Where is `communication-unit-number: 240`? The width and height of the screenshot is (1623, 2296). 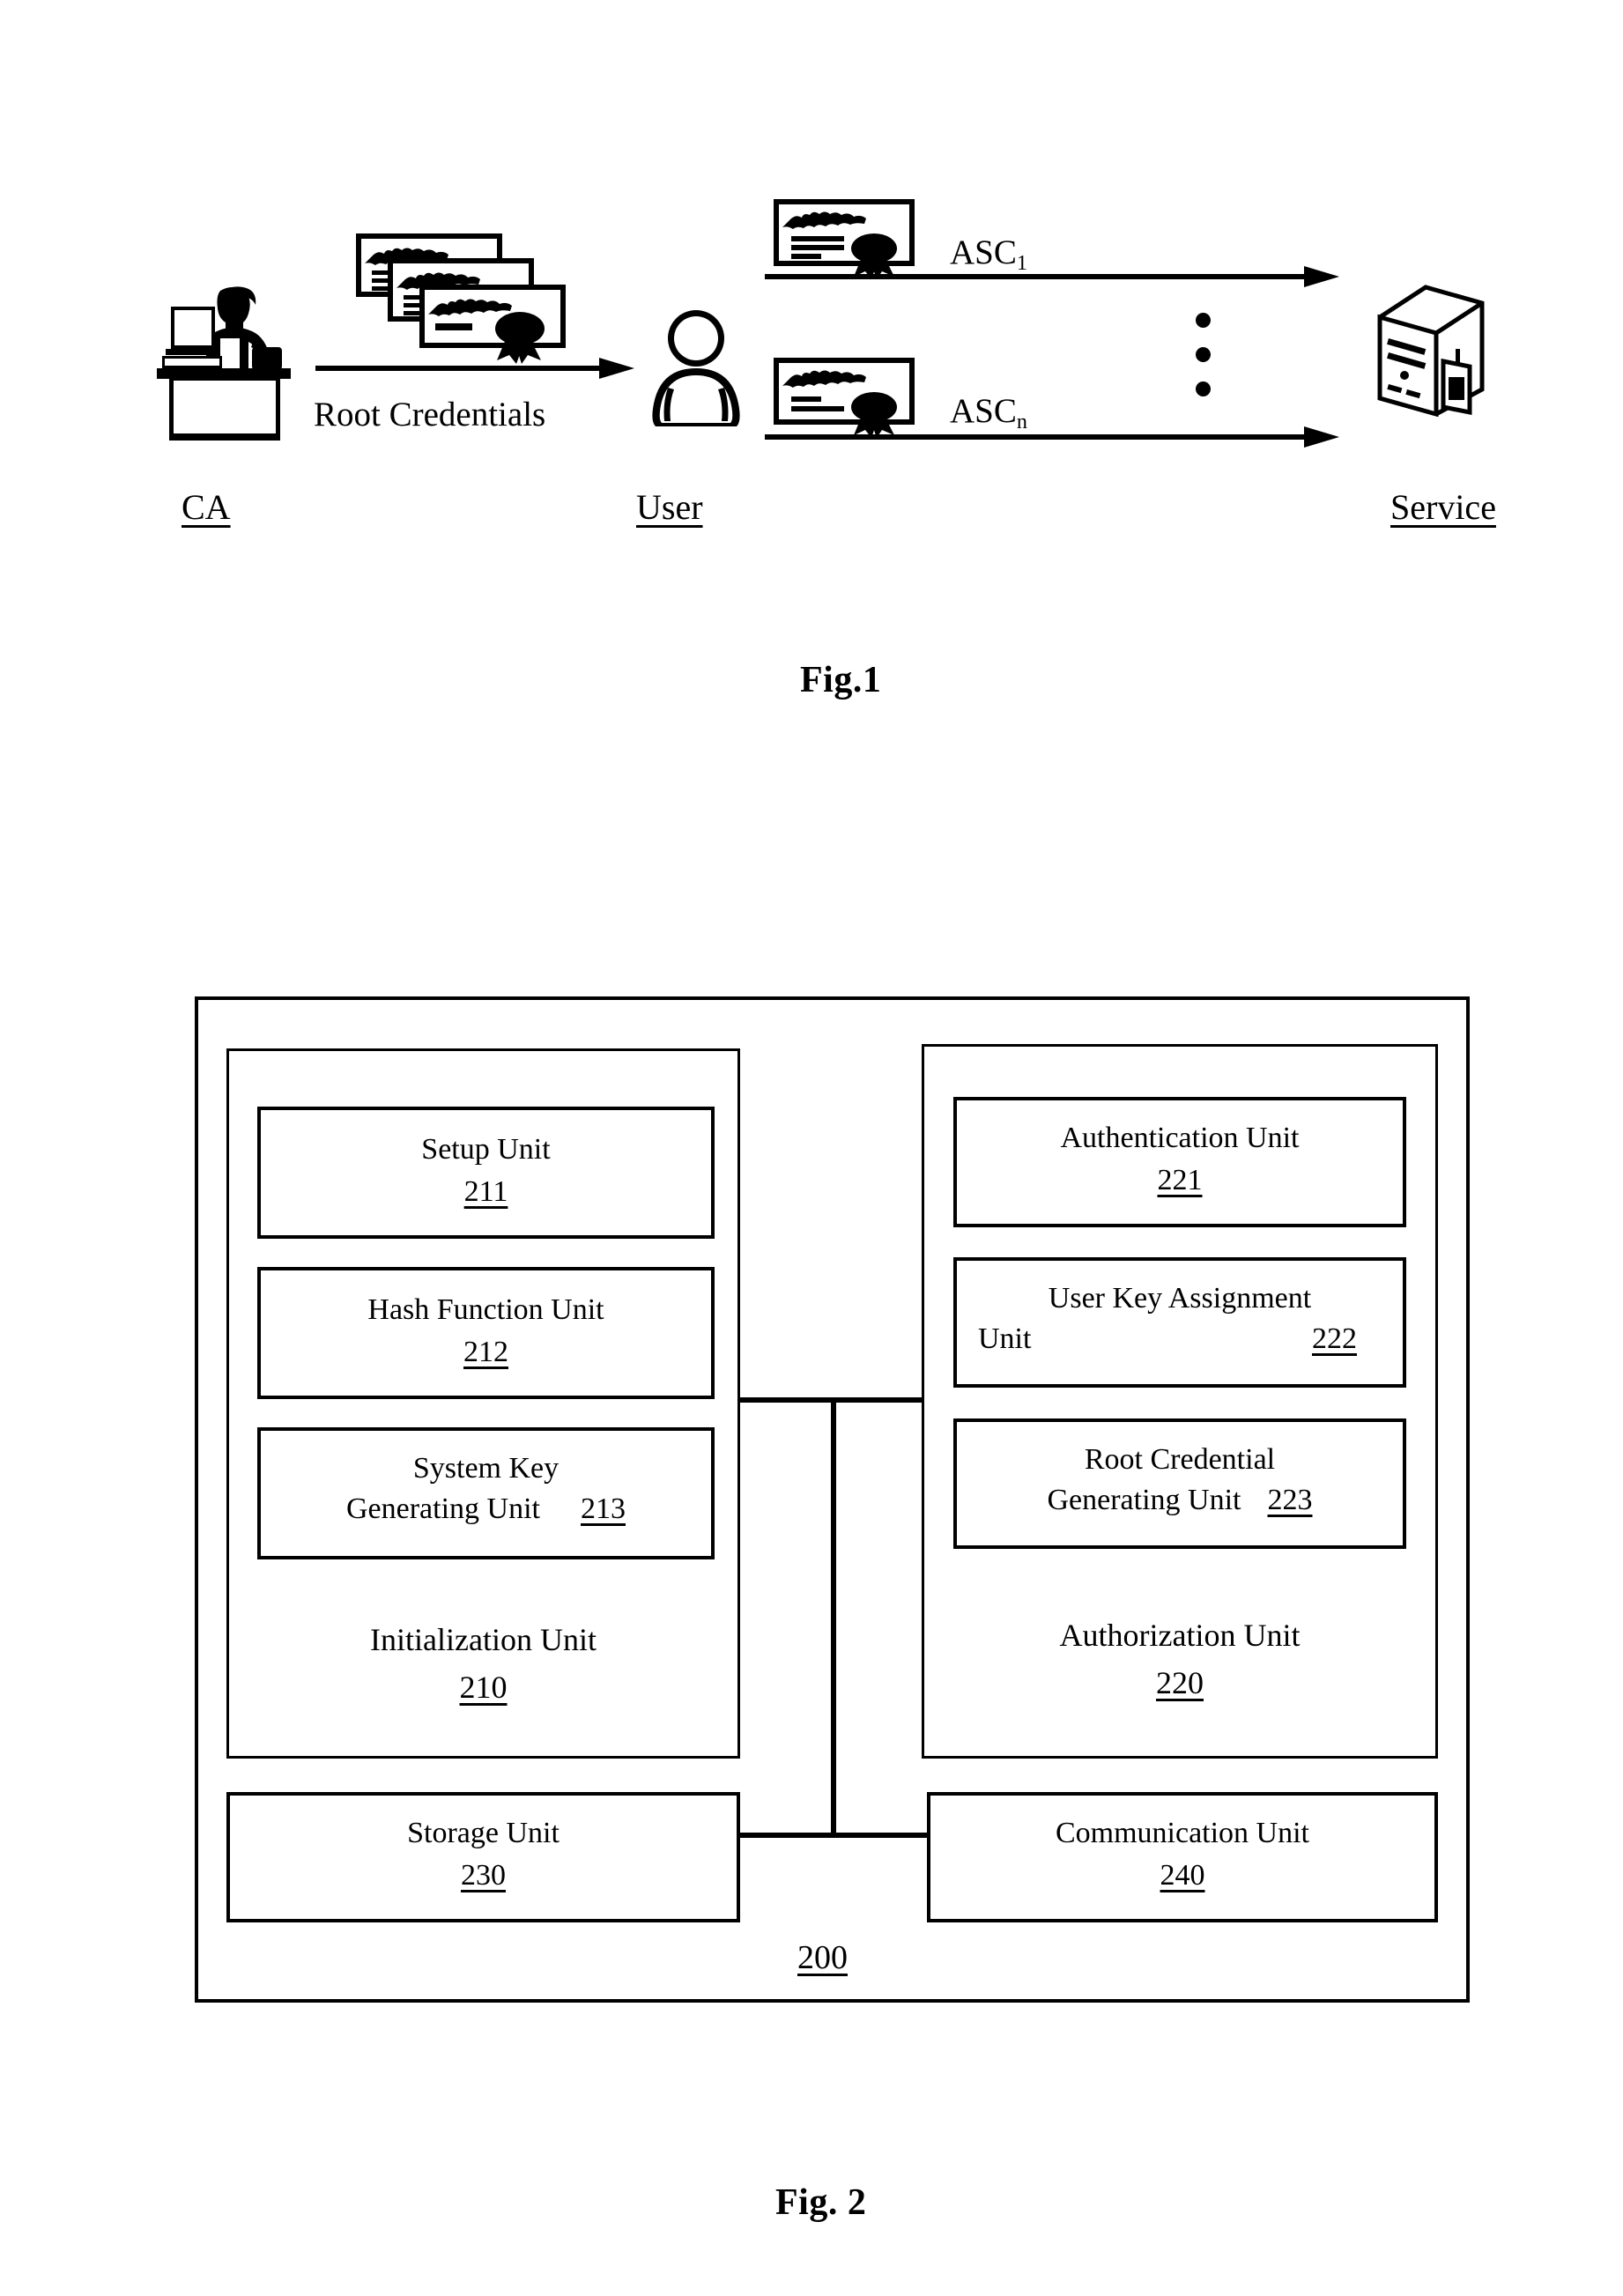
communication-unit-number: 240 is located at coordinates (1182, 1875).